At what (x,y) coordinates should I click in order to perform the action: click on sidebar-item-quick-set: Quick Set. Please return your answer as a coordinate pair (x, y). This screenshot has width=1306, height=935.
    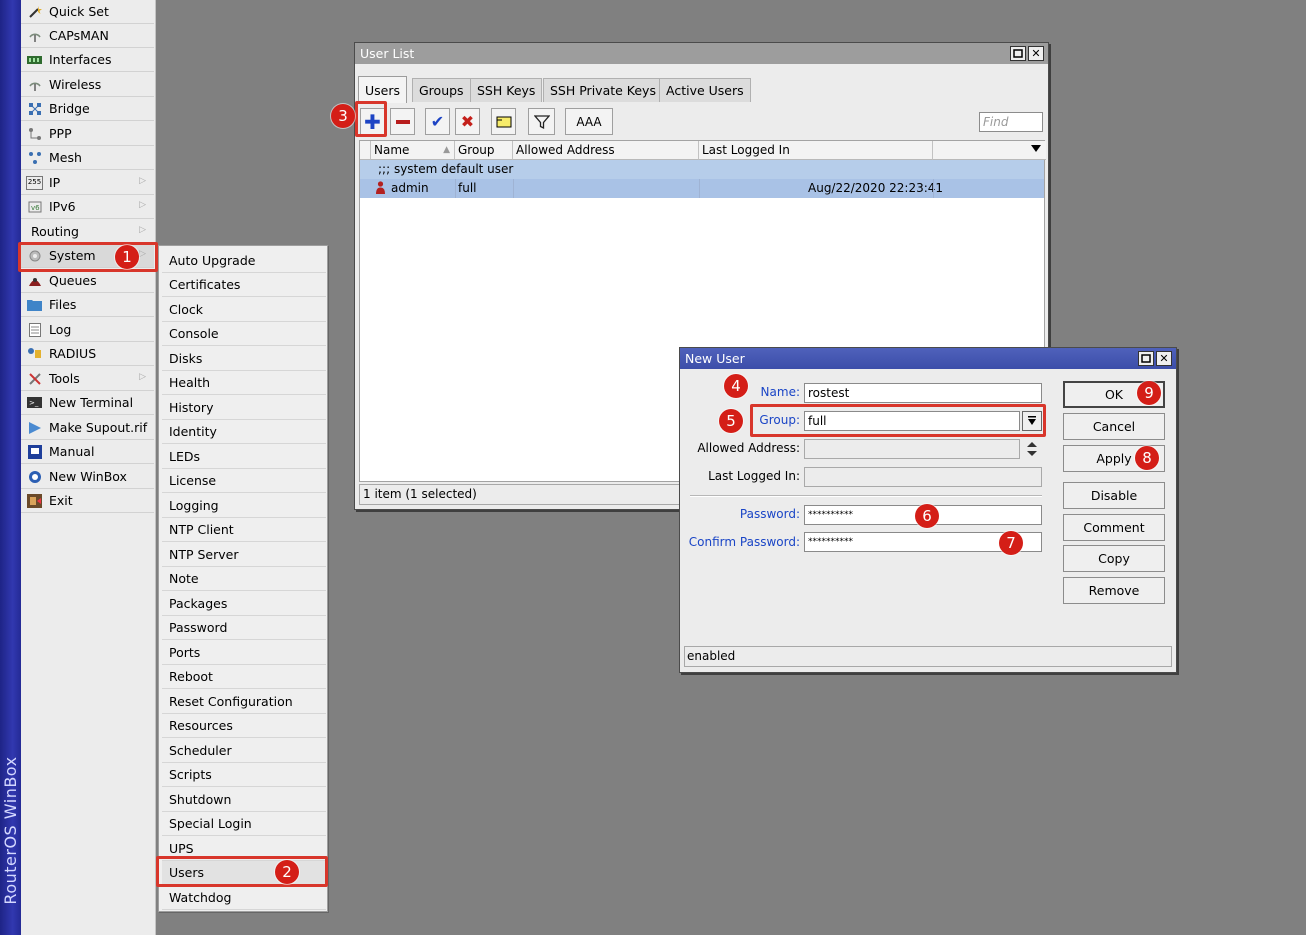
    Looking at the image, I should click on (87, 12).